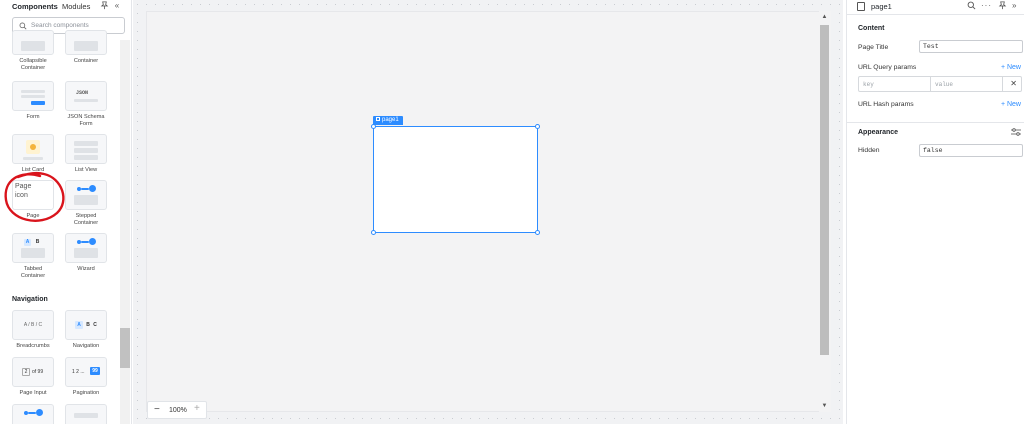 Image resolution: width=1024 pixels, height=424 pixels. What do you see at coordinates (86, 195) in the screenshot?
I see `stepped-container-icon` at bounding box center [86, 195].